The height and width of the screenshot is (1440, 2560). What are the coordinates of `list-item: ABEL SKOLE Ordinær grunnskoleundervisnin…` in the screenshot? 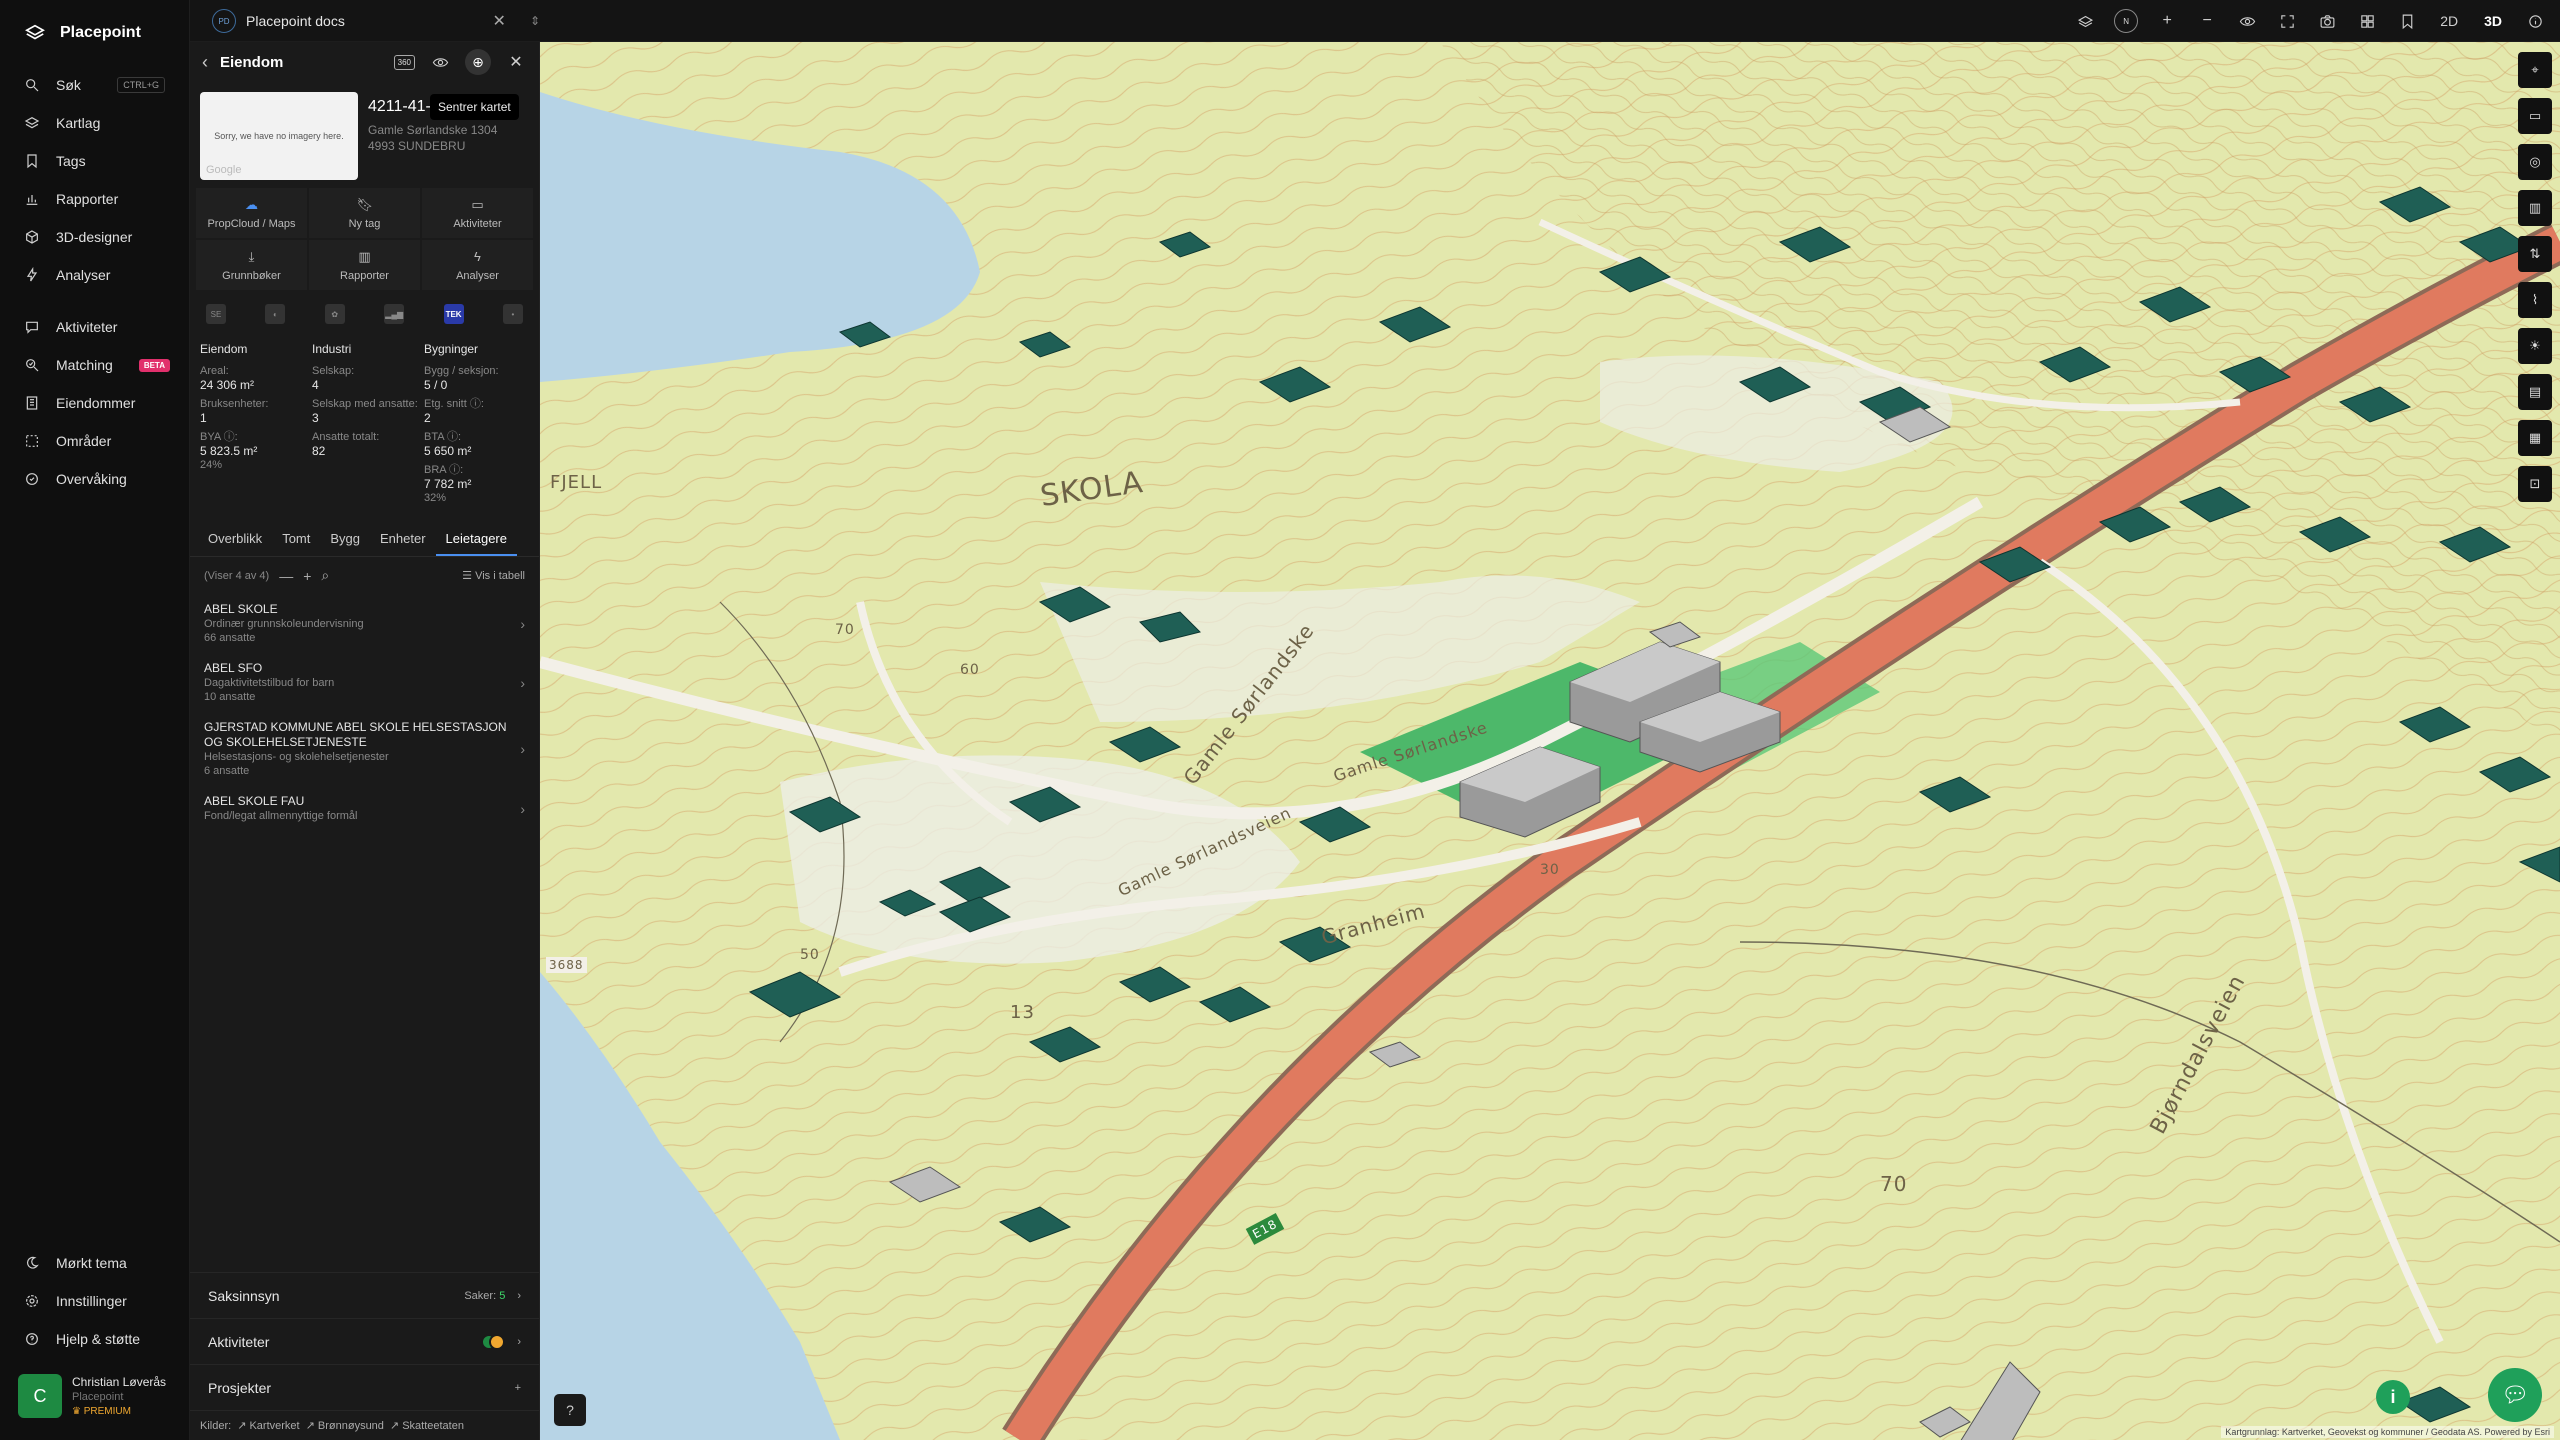 It's located at (364, 623).